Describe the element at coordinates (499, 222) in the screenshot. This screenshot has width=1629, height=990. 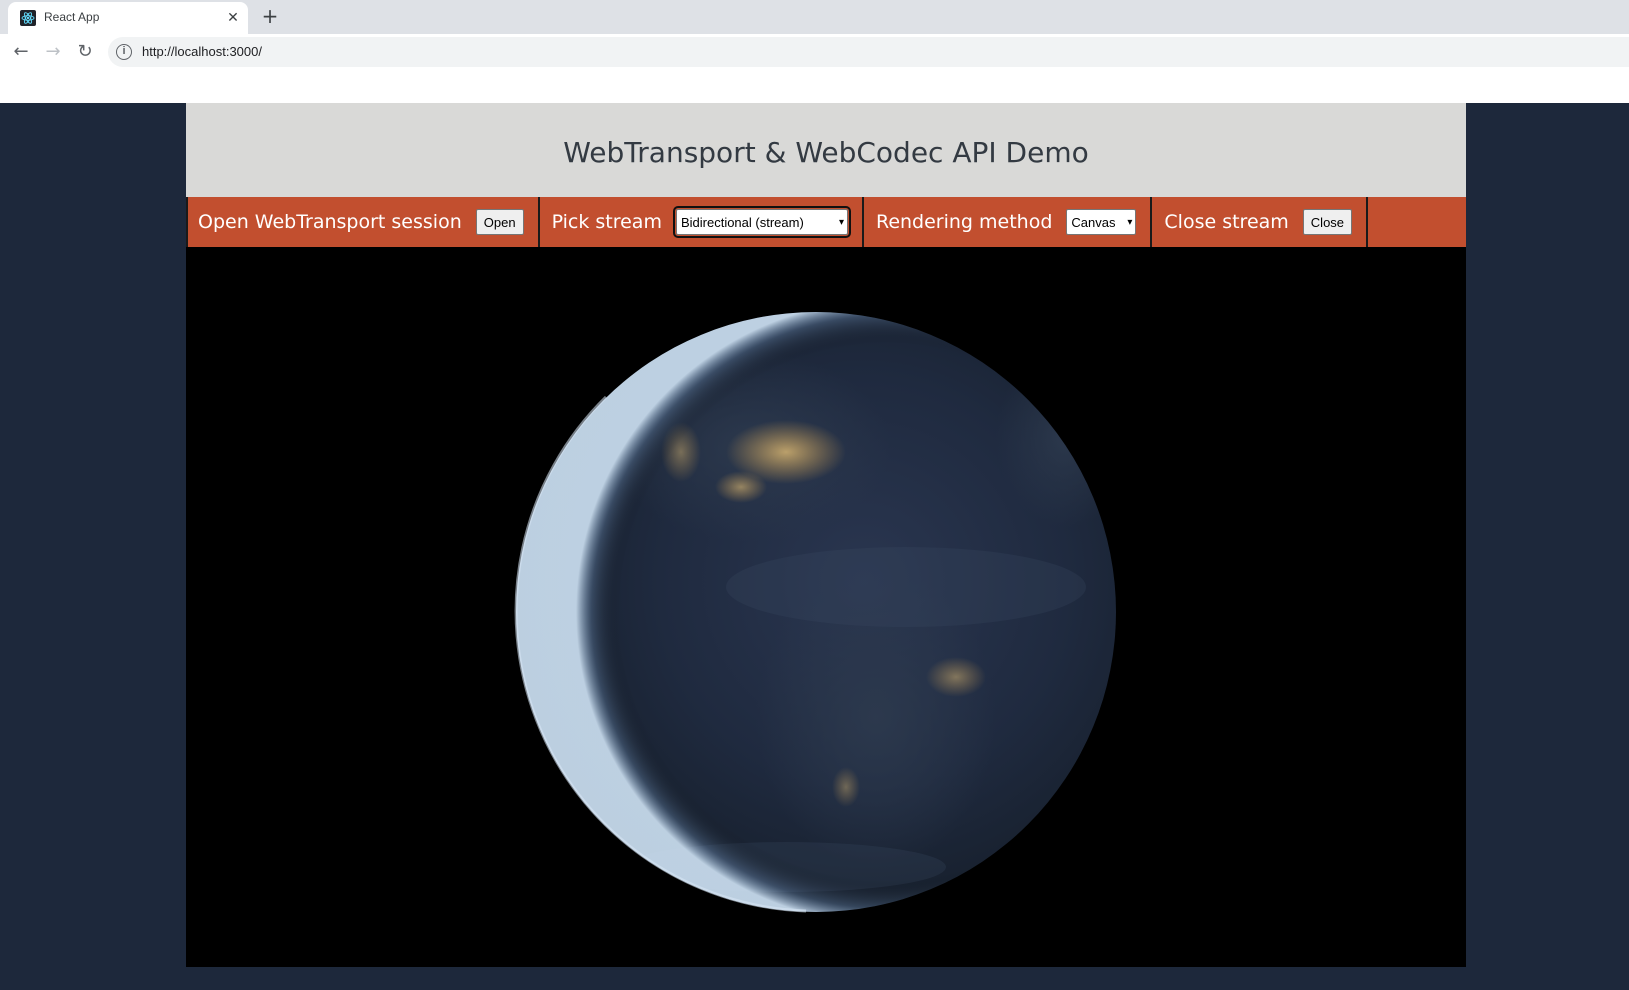
I see `open-button: Open` at that location.